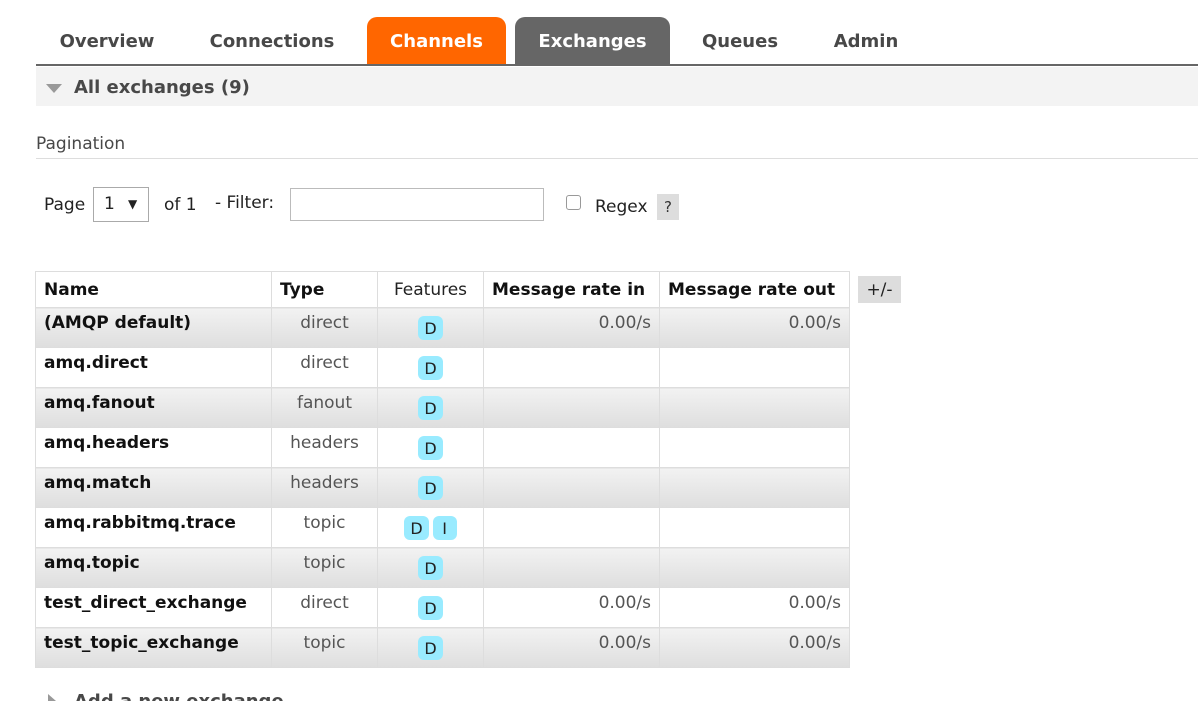 The image size is (1198, 701). Describe the element at coordinates (153, 527) in the screenshot. I see `exchange-name-link: amq.rabbitmq.trace` at that location.